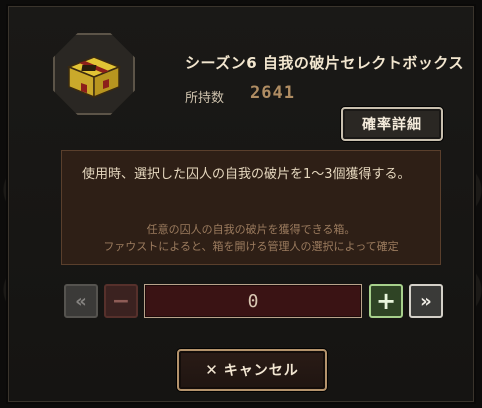 This screenshot has width=482, height=408. Describe the element at coordinates (211, 370) in the screenshot. I see `close-icon: ✕` at that location.